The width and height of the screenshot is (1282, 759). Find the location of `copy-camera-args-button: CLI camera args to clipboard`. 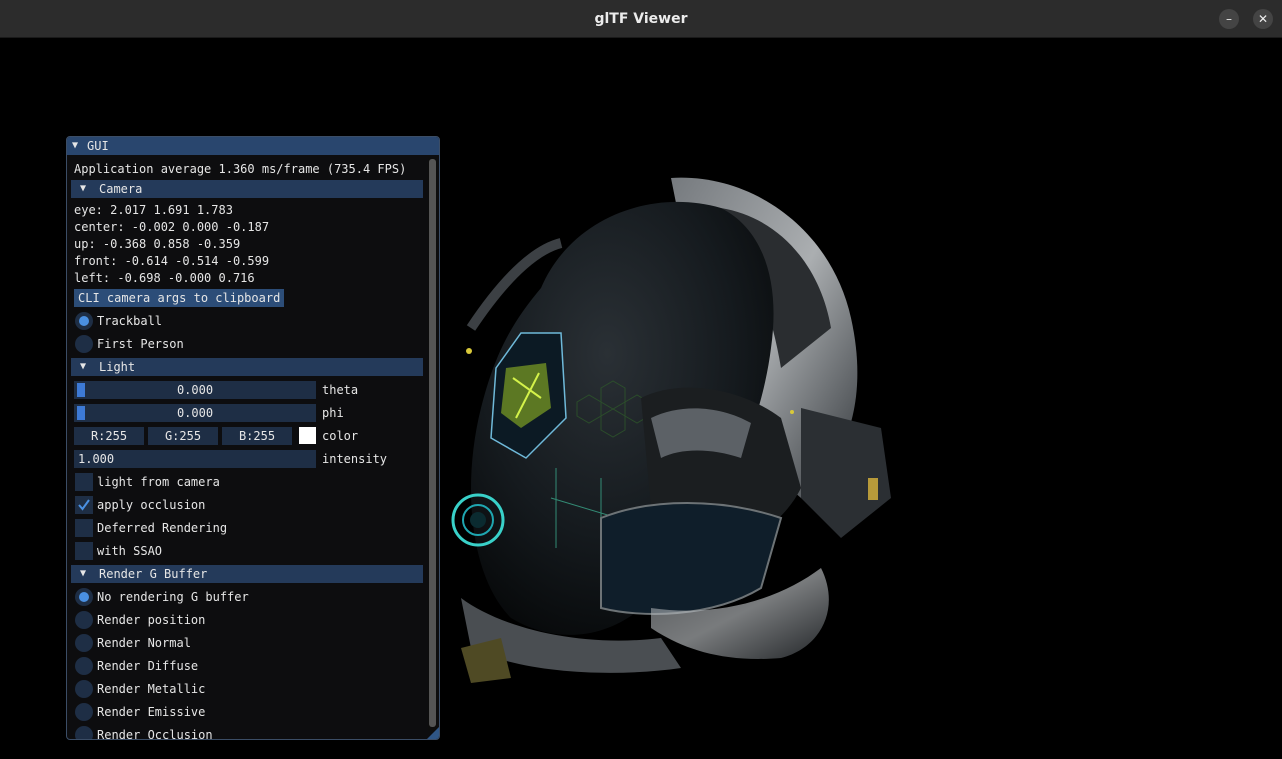

copy-camera-args-button: CLI camera args to clipboard is located at coordinates (179, 298).